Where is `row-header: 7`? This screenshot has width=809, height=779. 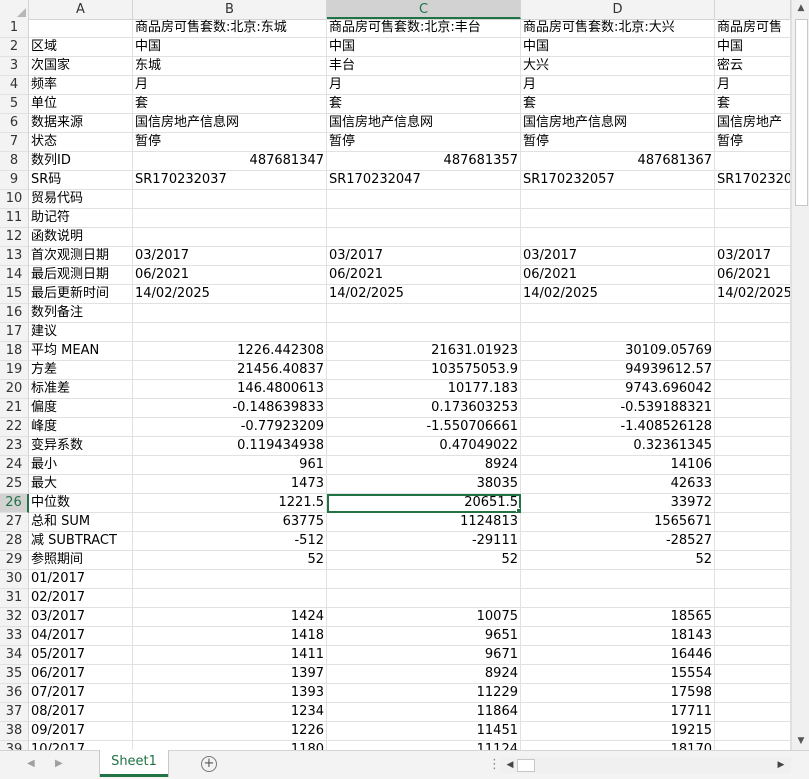
row-header: 7 is located at coordinates (14, 142).